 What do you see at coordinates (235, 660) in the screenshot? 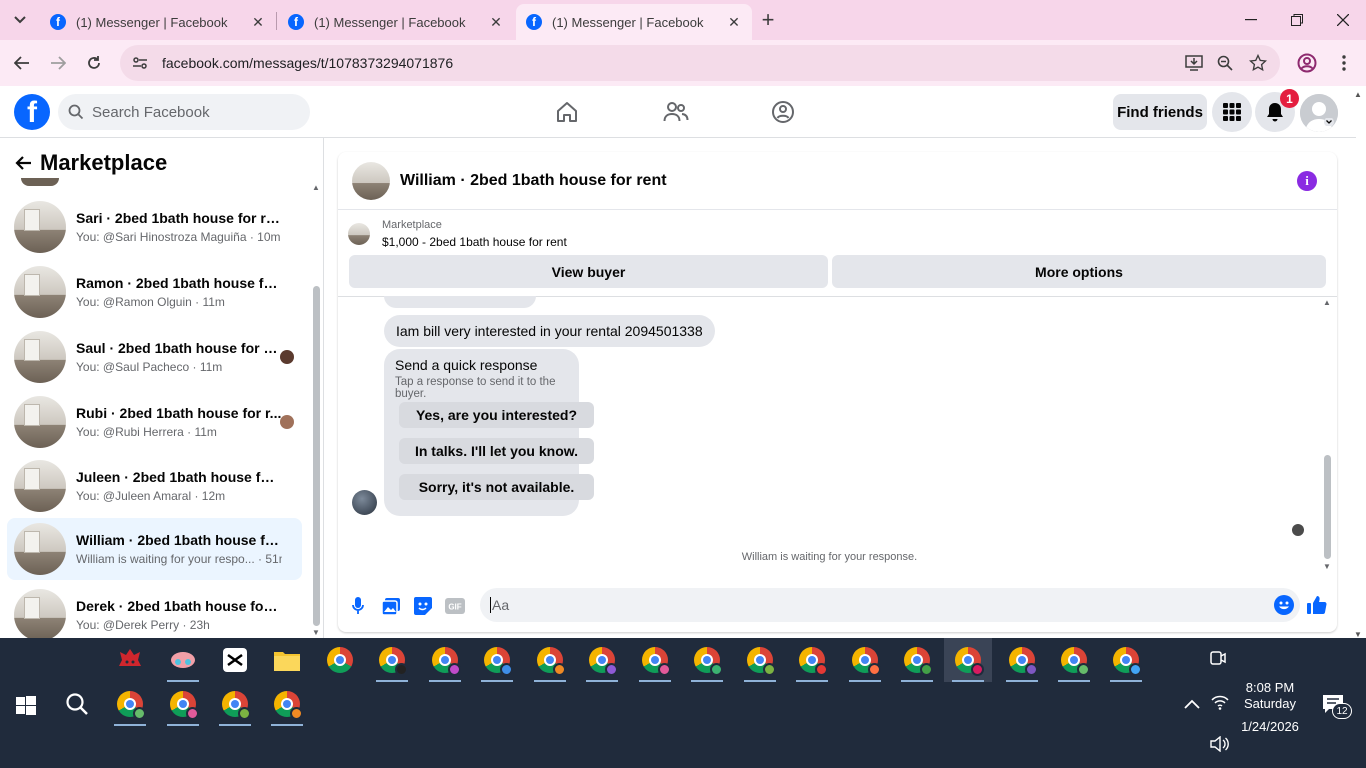
I see `taskbar-app-capcut` at bounding box center [235, 660].